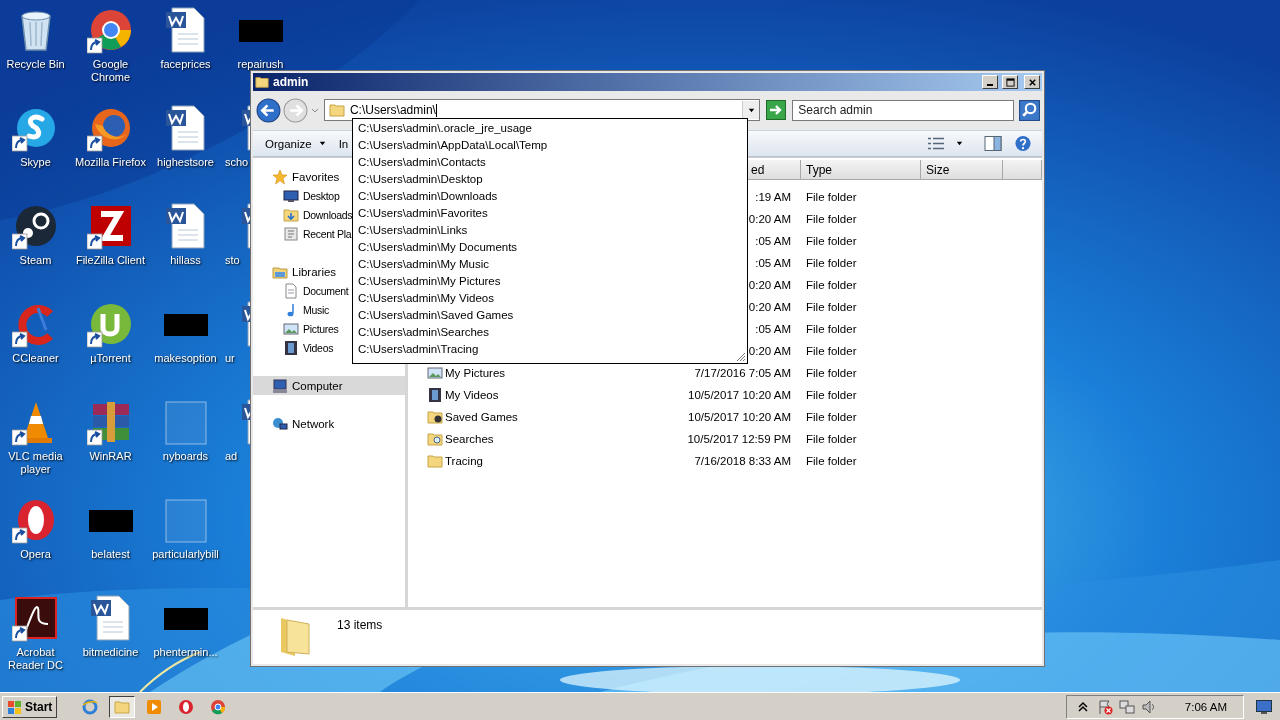  Describe the element at coordinates (550, 145) in the screenshot. I see `autocomplete-item: C:\Users\admin\AppData\Local\Temp` at that location.